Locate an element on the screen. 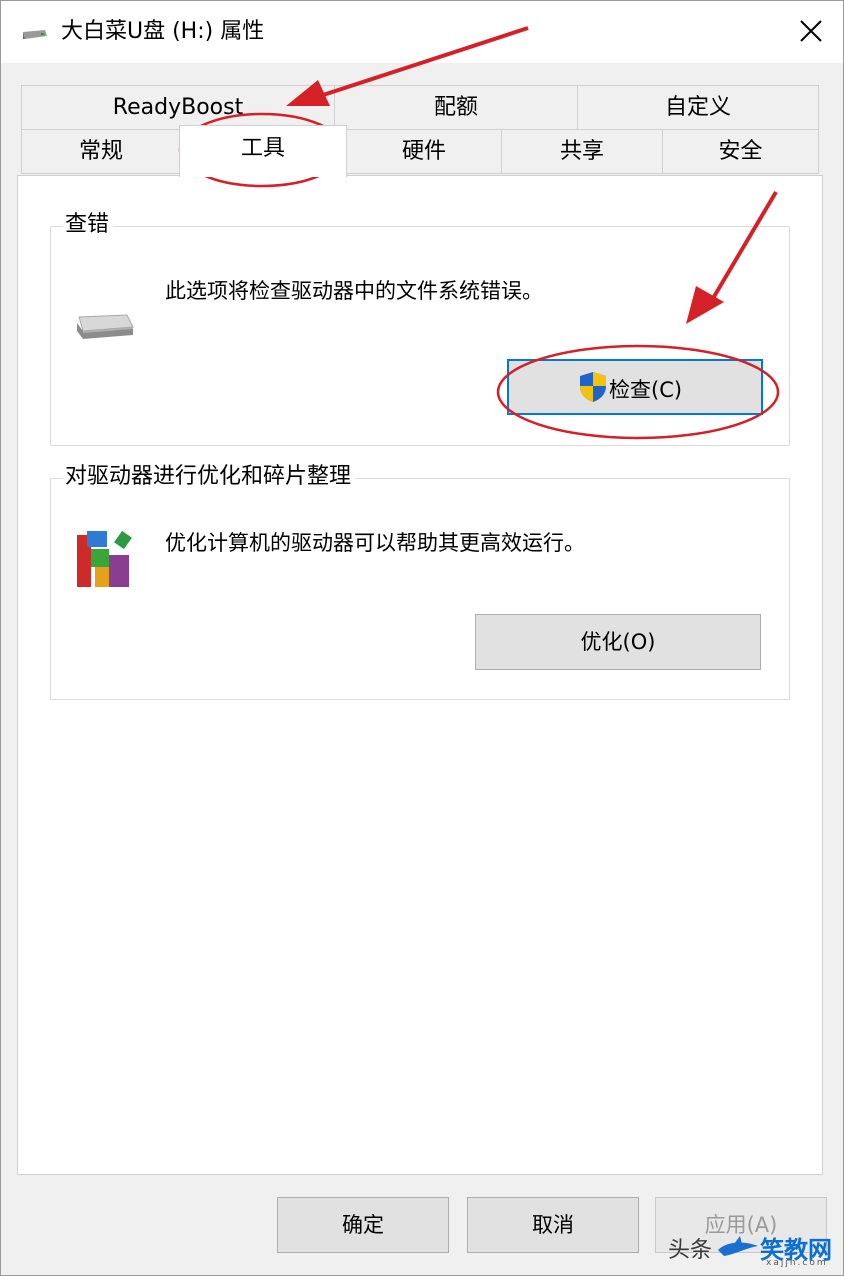 This screenshot has height=1276, width=844. tab-quota: 配额 is located at coordinates (456, 107).